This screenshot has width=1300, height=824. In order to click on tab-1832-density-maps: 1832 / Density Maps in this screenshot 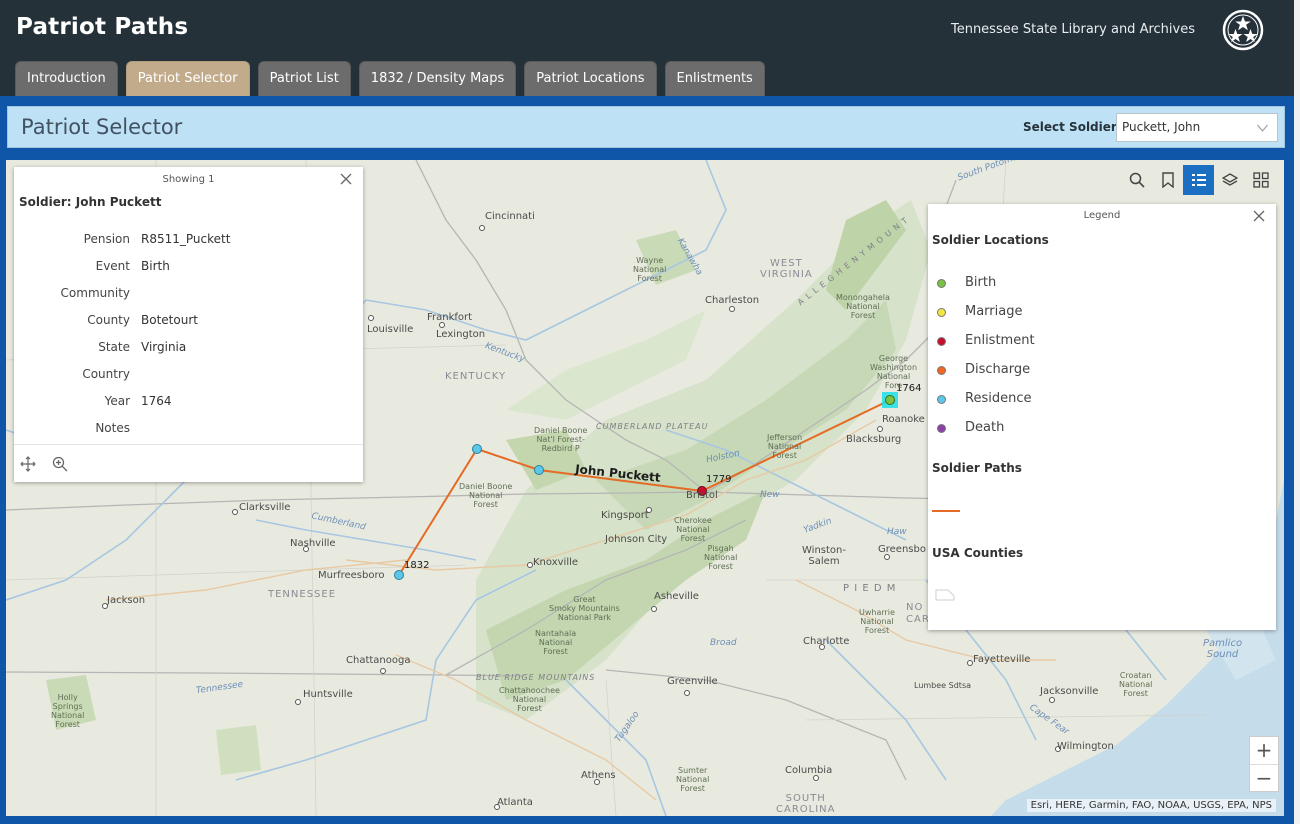, I will do `click(437, 78)`.